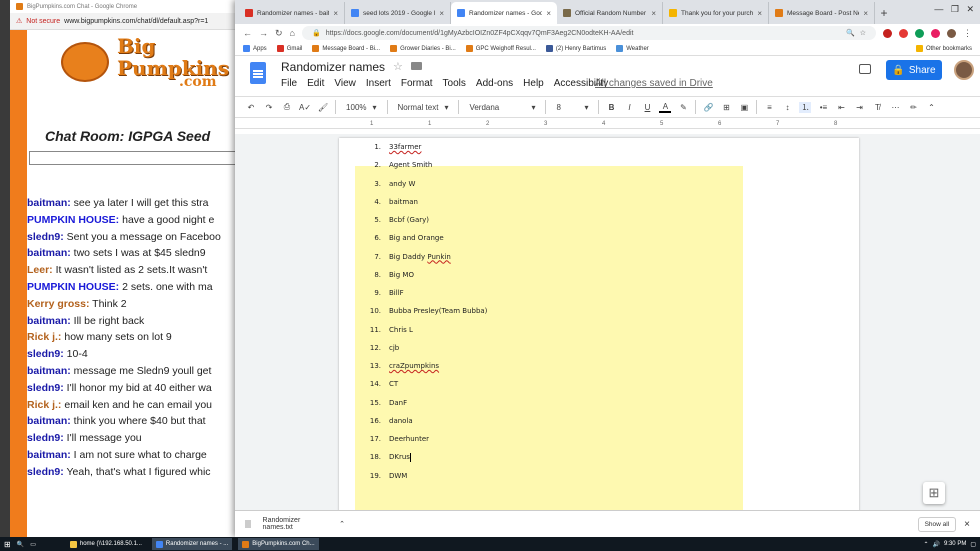  I want to click on menu-kebab-icon: ⋮, so click(967, 33).